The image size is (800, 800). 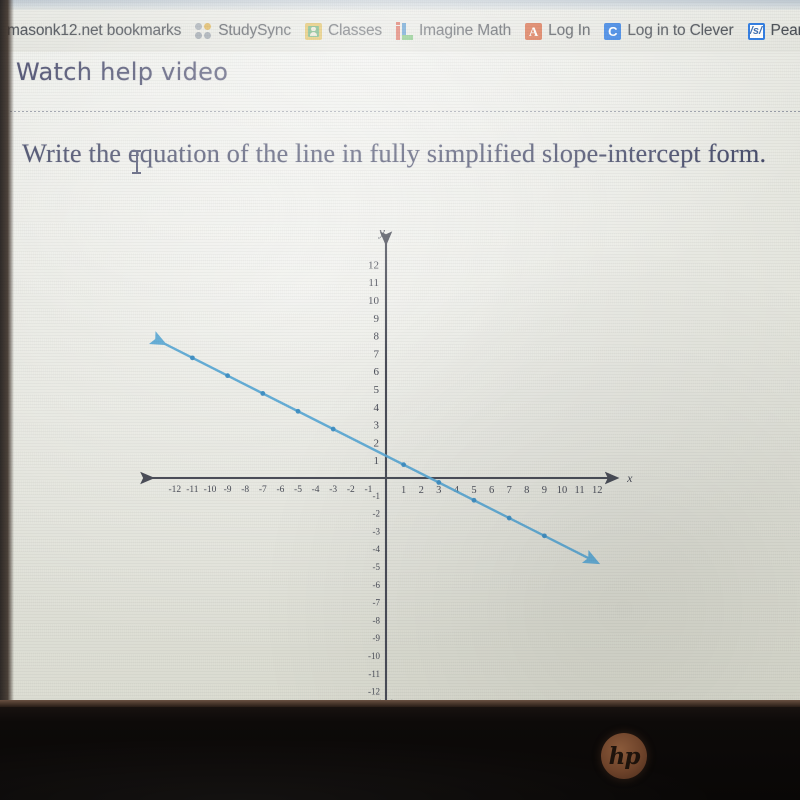 I want to click on bookmark-label-classes: Classes, so click(x=355, y=30).